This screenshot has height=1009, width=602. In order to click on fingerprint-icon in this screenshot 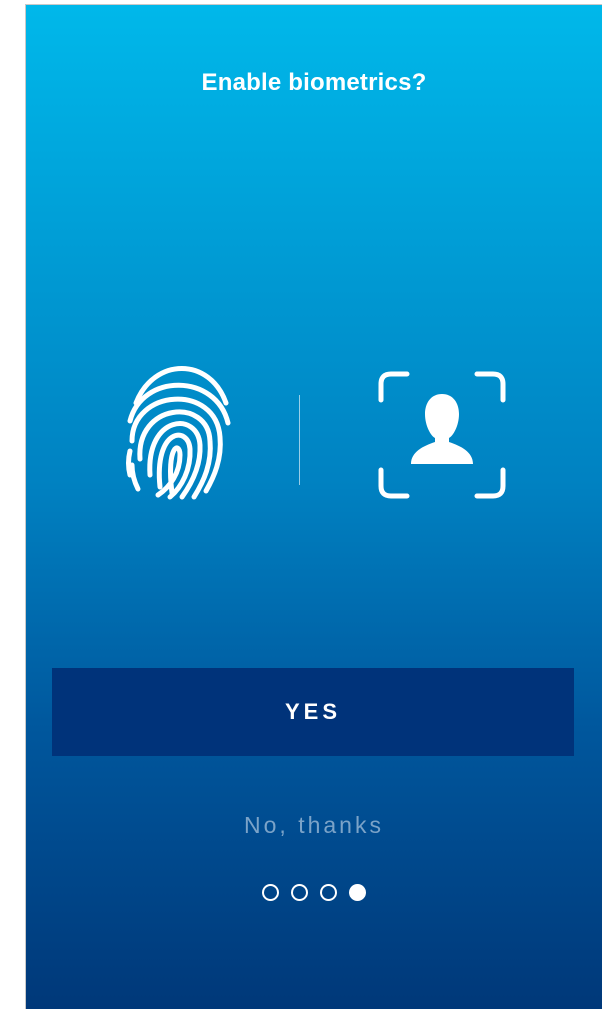, I will do `click(178, 433)`.